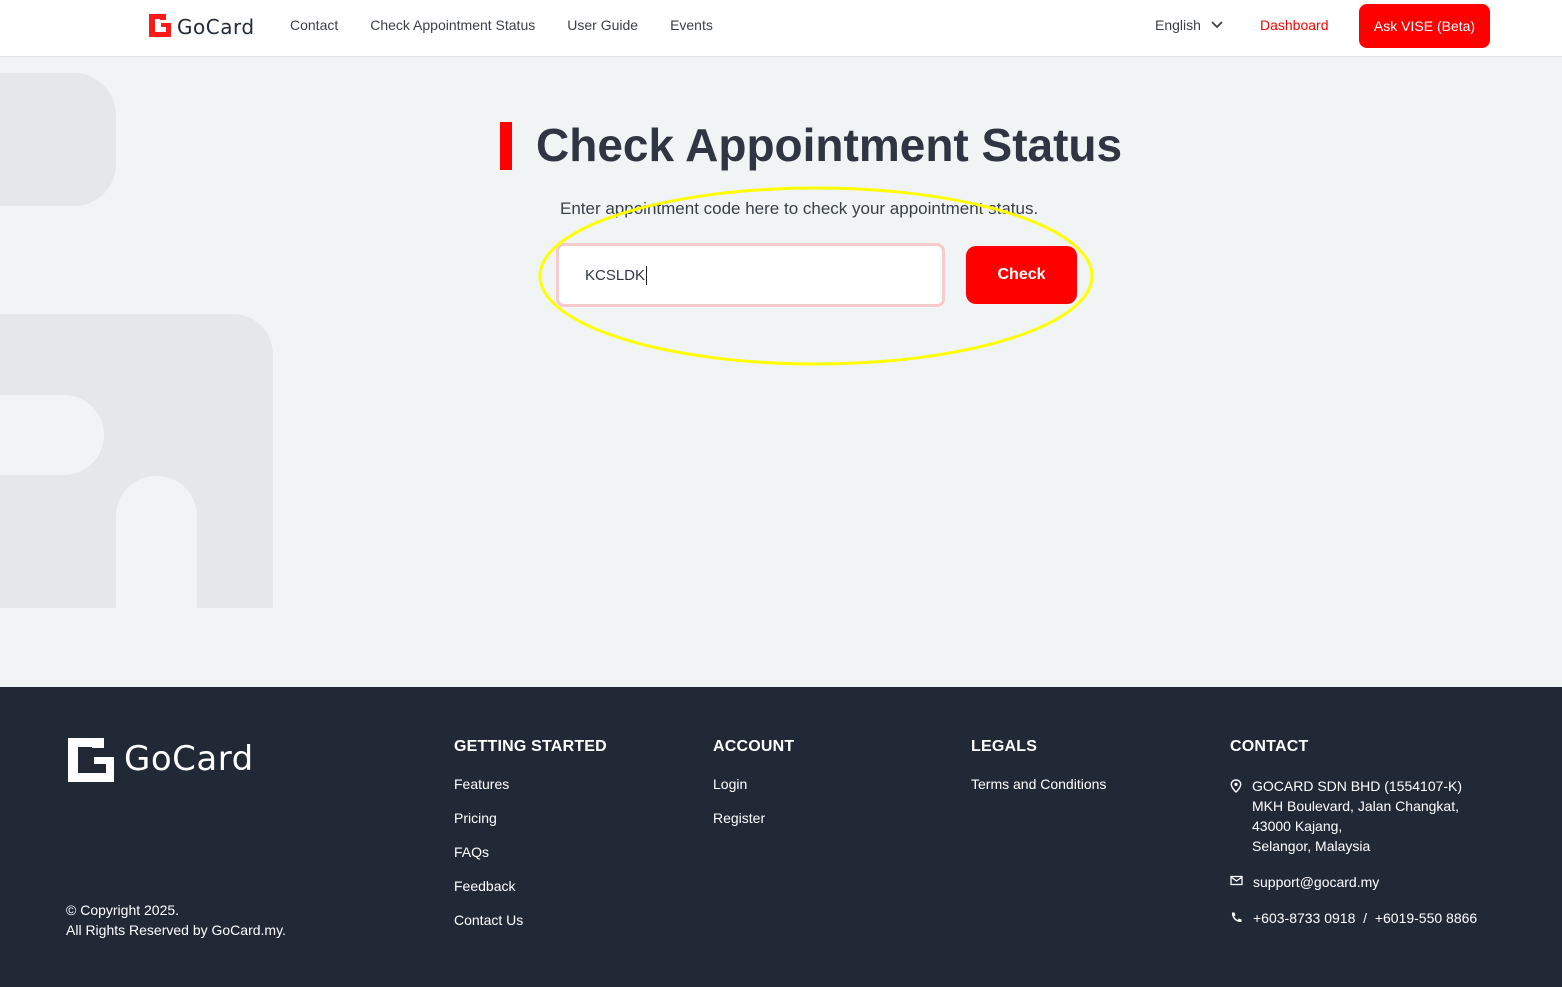 The image size is (1562, 987). I want to click on nav-events: Events, so click(691, 25).